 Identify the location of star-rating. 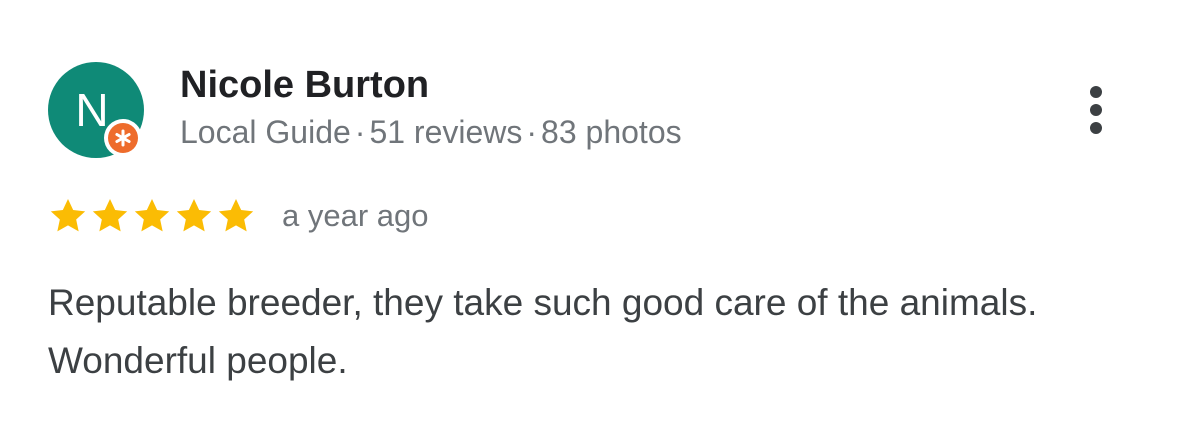
(153, 216).